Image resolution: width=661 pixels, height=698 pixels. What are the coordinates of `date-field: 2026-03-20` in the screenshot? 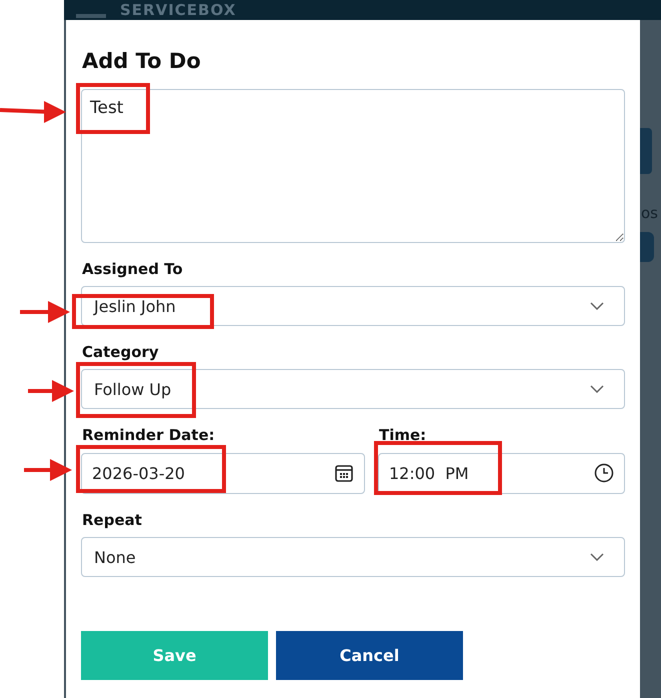 It's located at (223, 473).